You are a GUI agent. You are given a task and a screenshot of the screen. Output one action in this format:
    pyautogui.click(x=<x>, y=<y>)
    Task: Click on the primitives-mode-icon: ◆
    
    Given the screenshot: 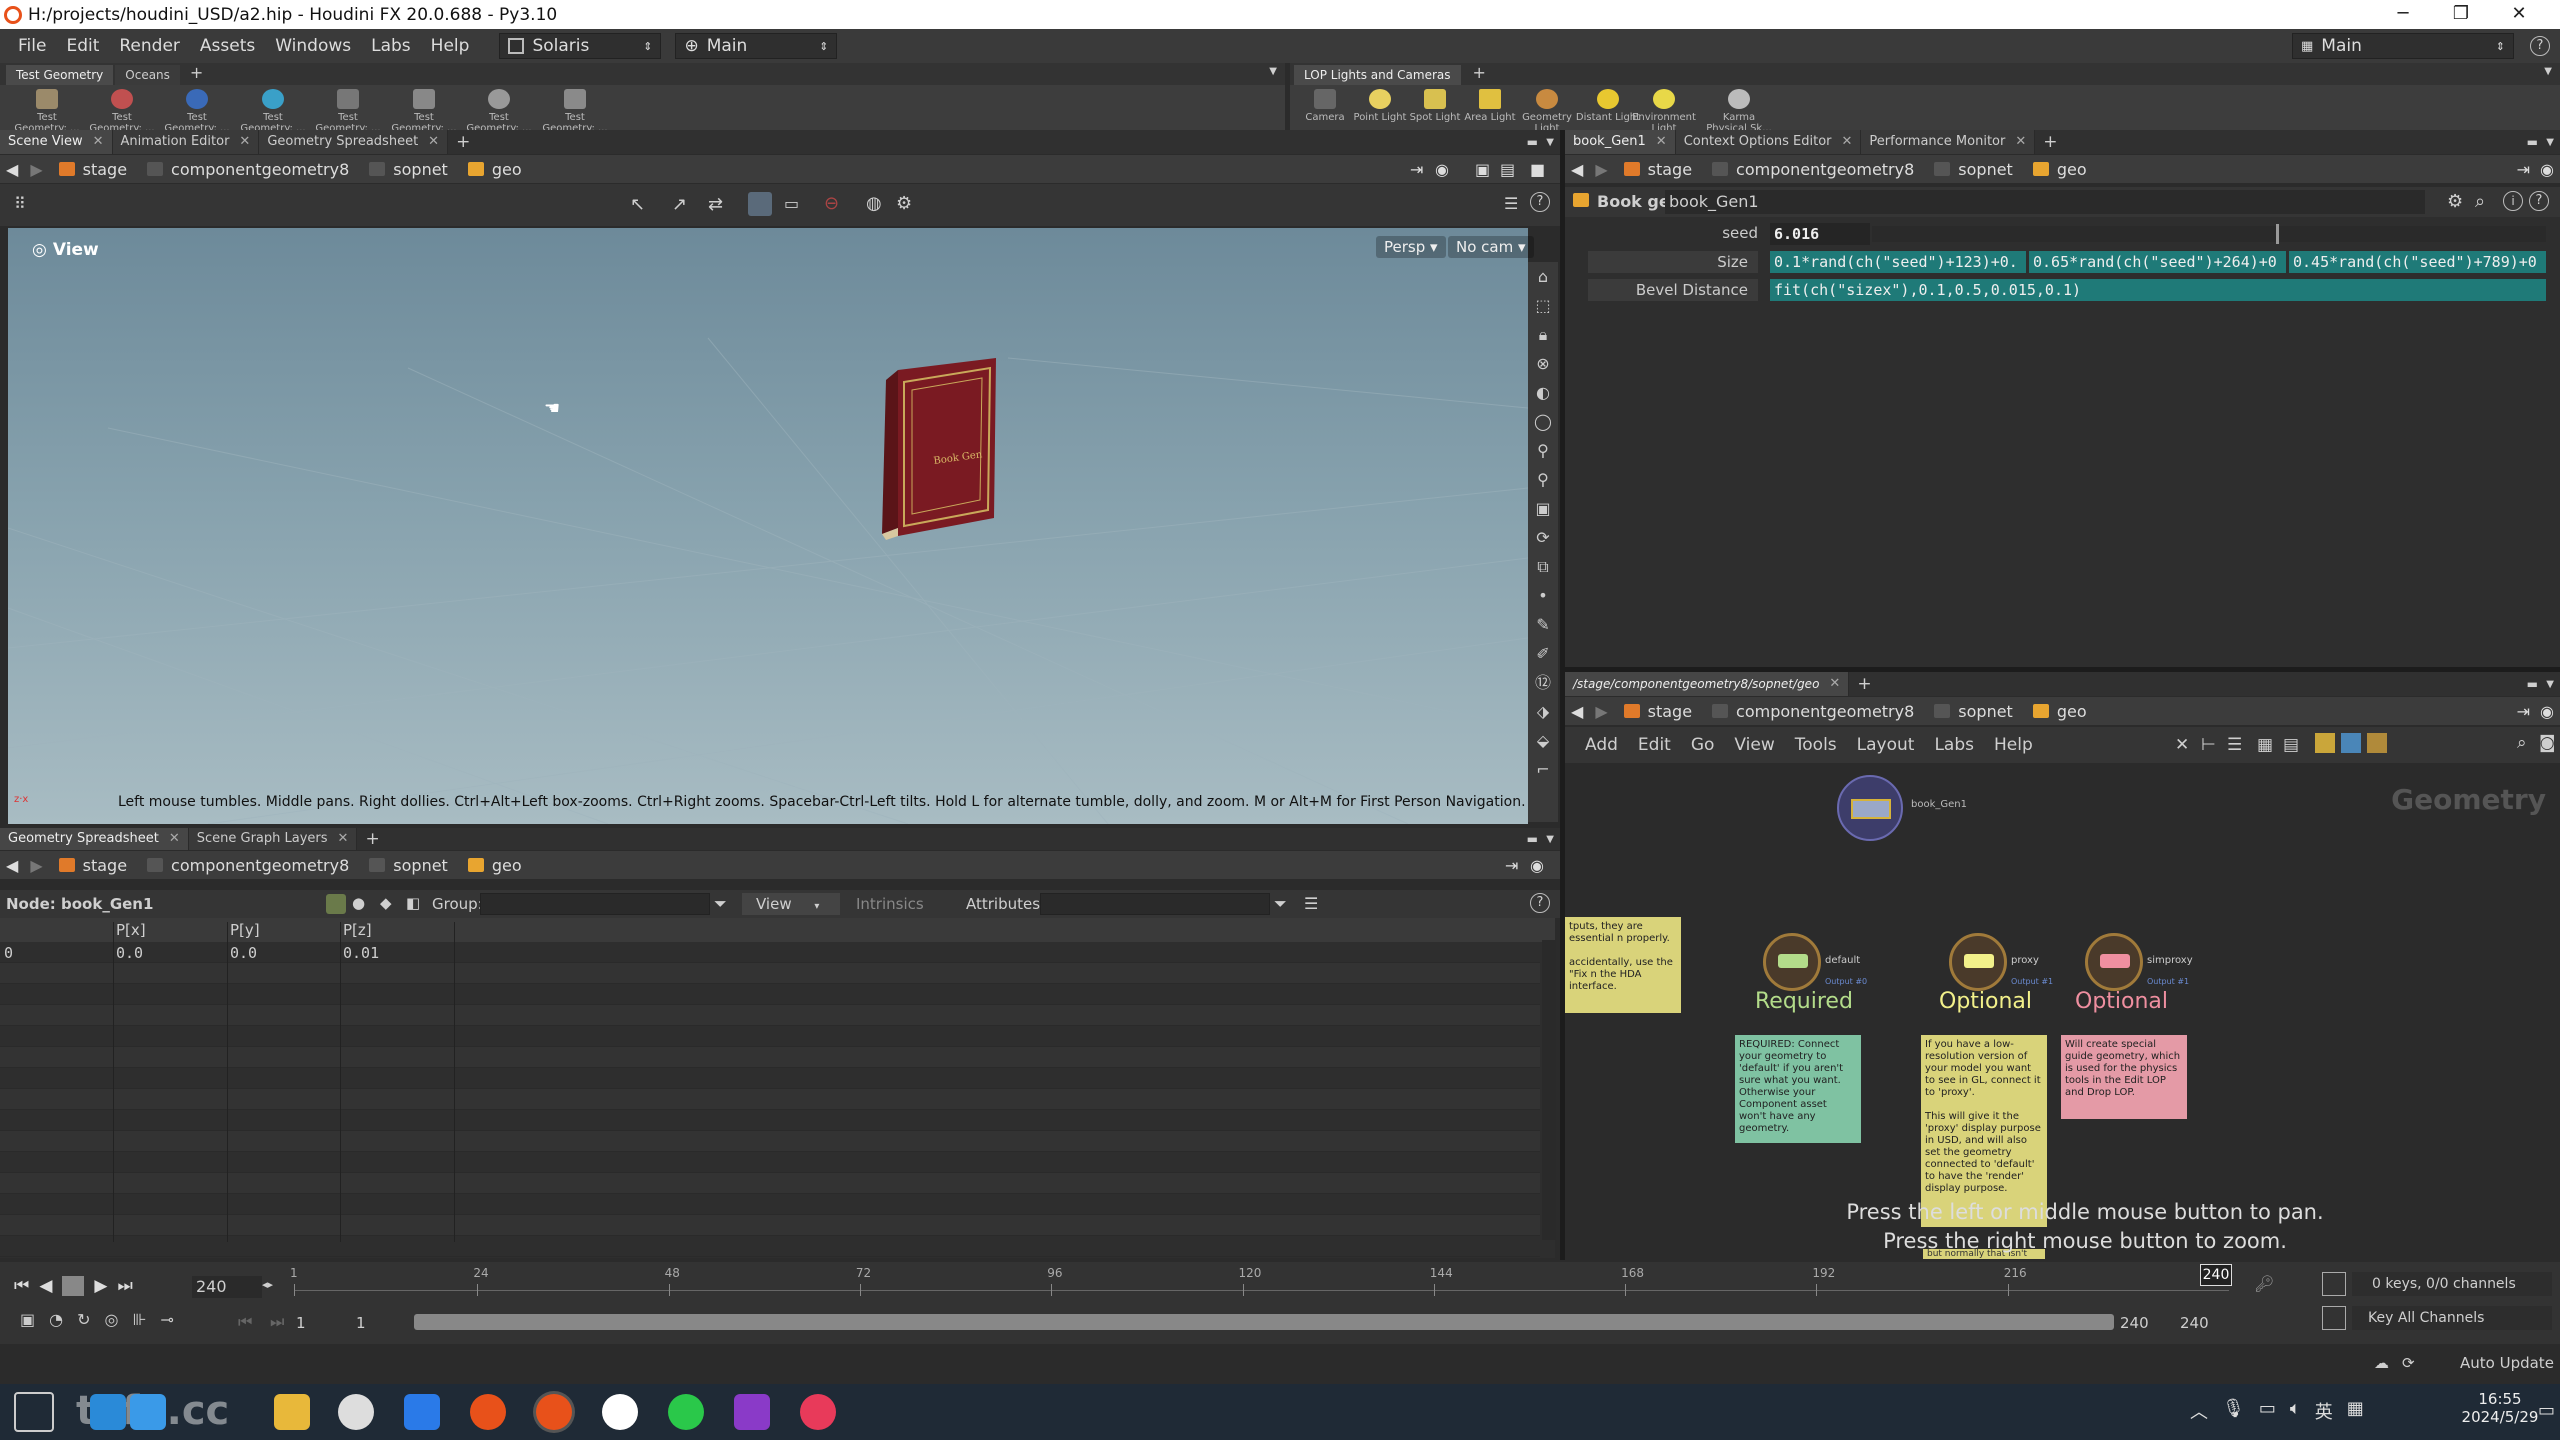 What is the action you would take?
    pyautogui.click(x=386, y=903)
    